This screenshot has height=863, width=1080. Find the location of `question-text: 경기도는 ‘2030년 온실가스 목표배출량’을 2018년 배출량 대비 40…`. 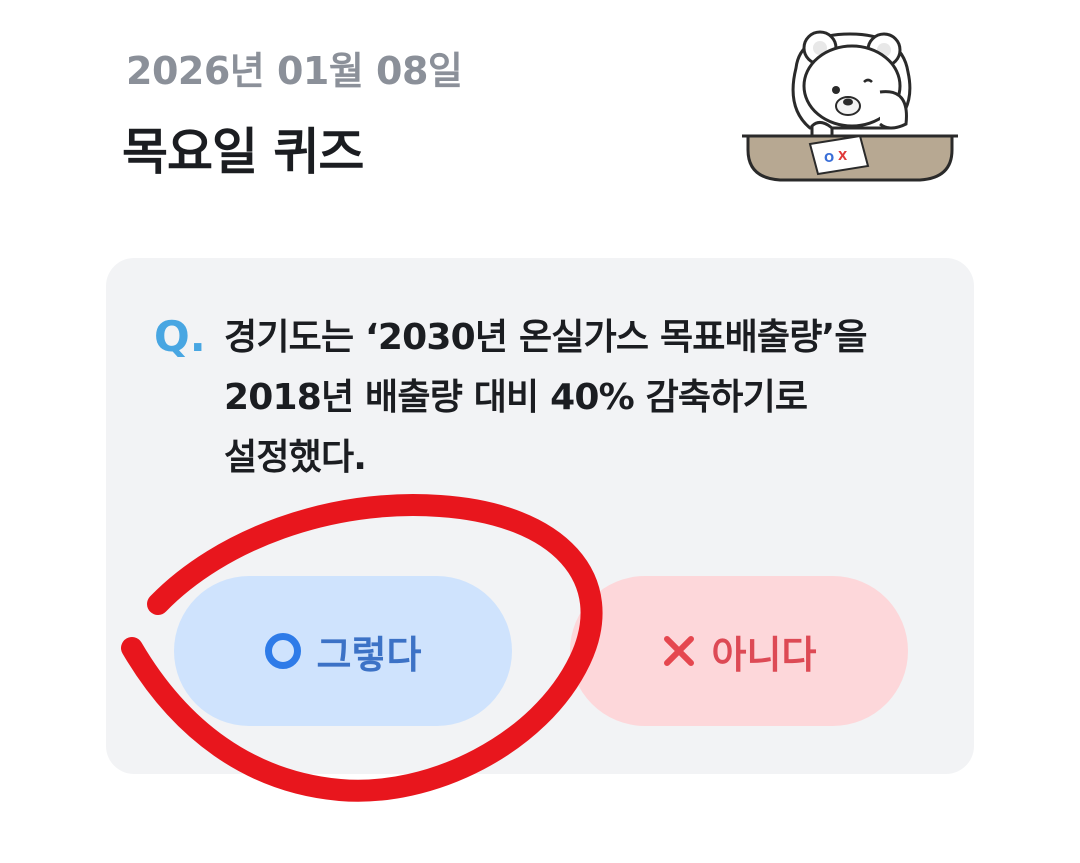

question-text: 경기도는 ‘2030년 온실가스 목표배출량’을 2018년 배출량 대비 40… is located at coordinates (546, 397).